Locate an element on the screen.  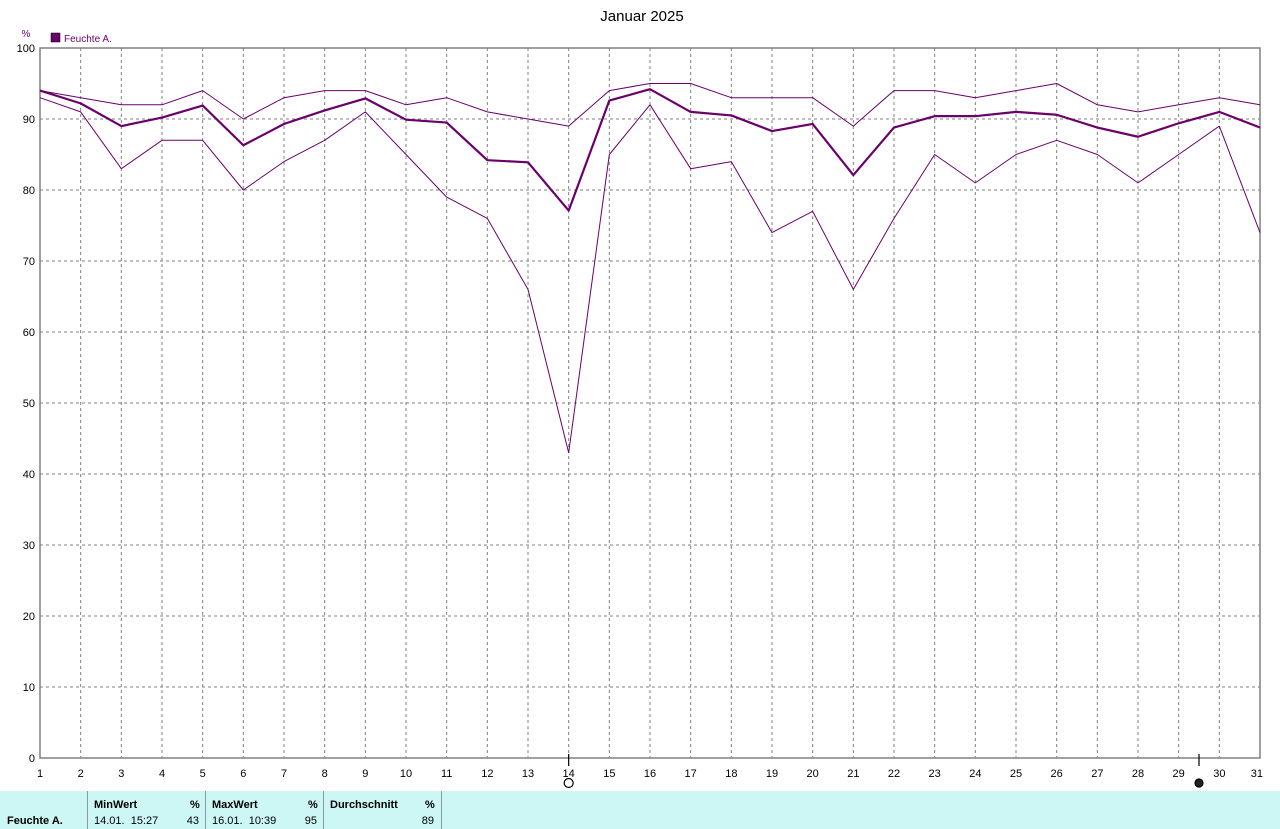
max-label: MaxWert is located at coordinates (235, 805).